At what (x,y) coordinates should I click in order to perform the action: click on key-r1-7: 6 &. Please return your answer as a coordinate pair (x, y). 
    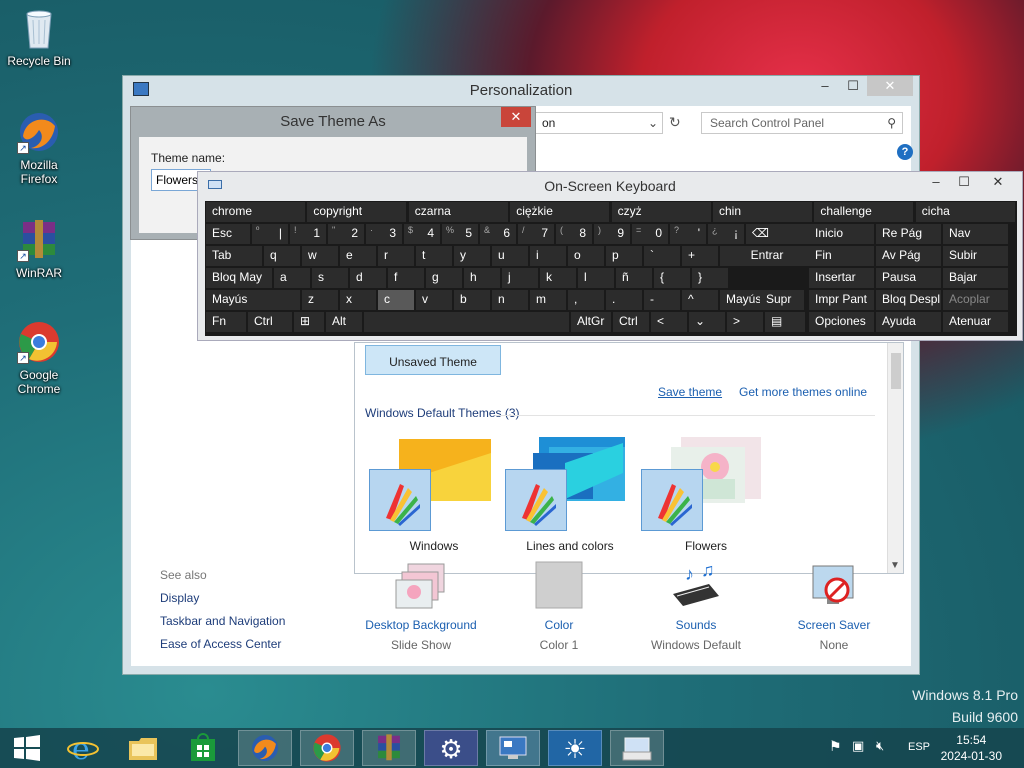
    Looking at the image, I should click on (498, 234).